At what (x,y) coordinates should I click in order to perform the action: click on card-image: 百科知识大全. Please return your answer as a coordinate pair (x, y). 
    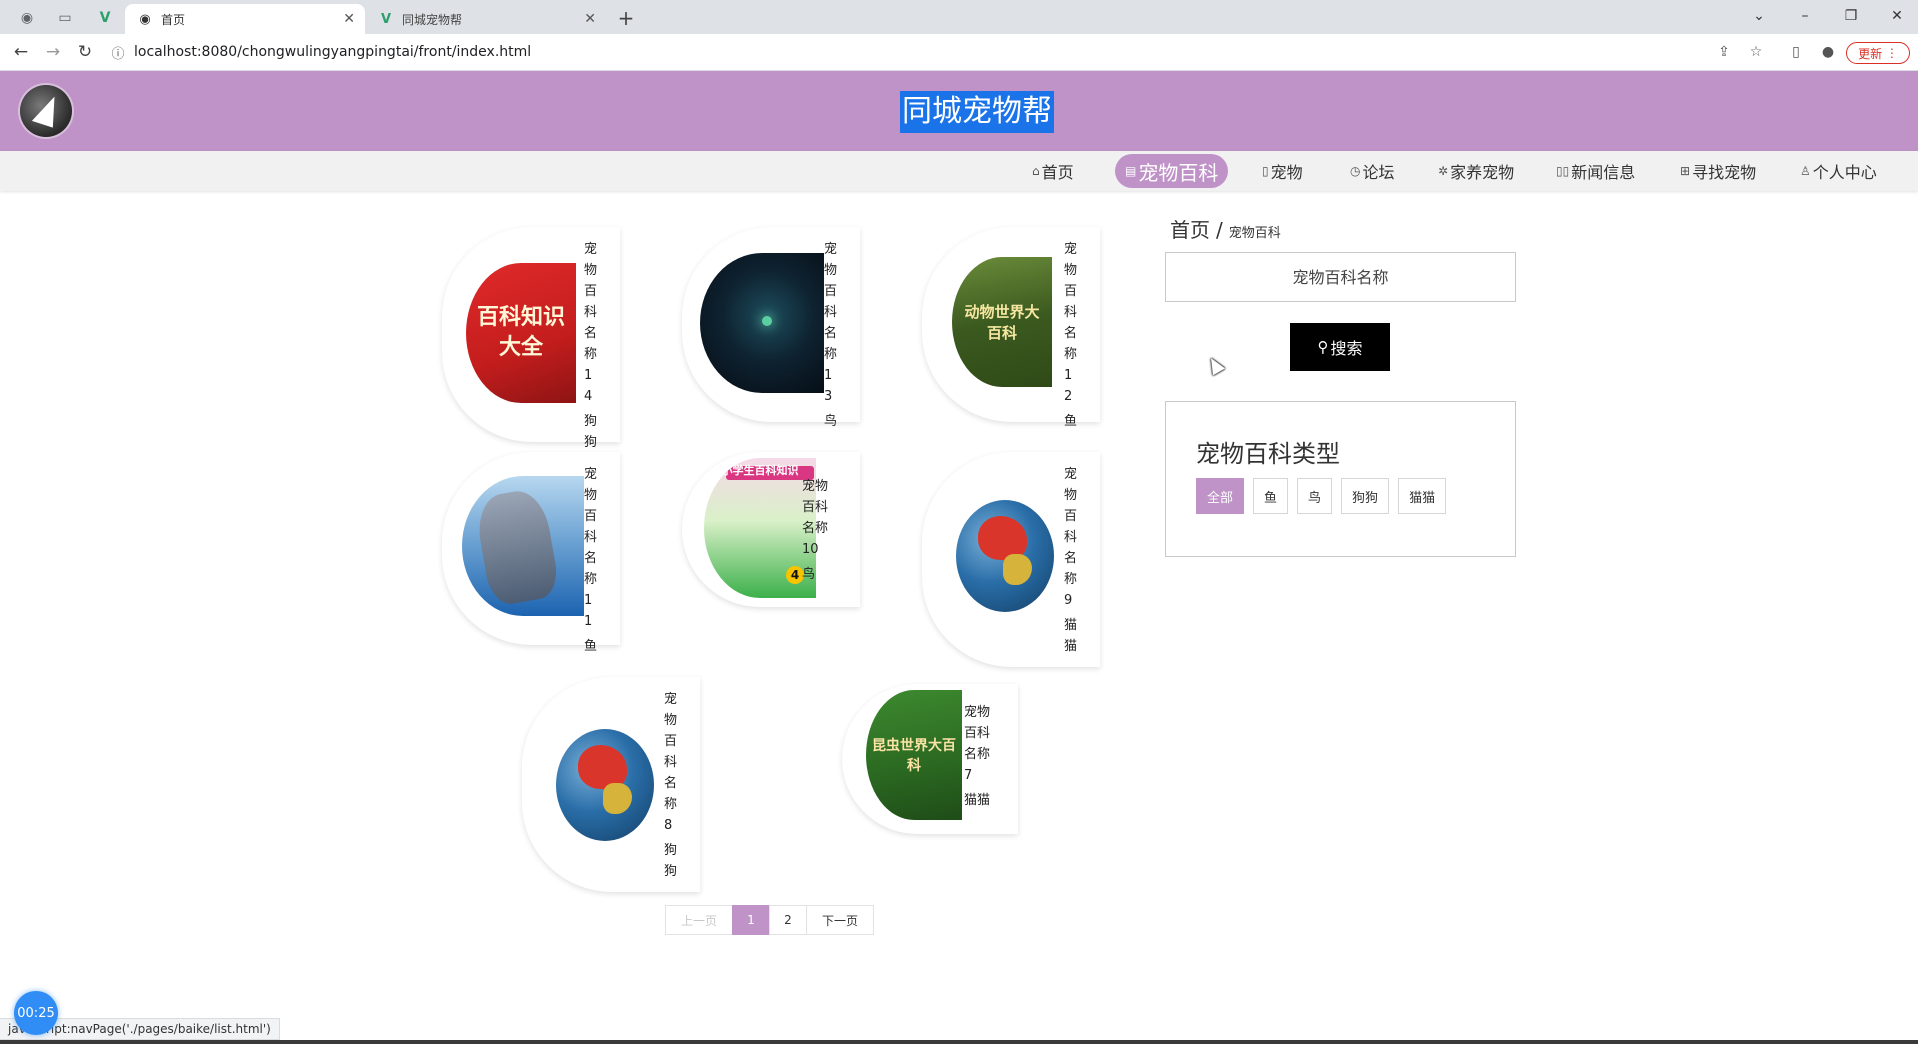
    Looking at the image, I should click on (521, 333).